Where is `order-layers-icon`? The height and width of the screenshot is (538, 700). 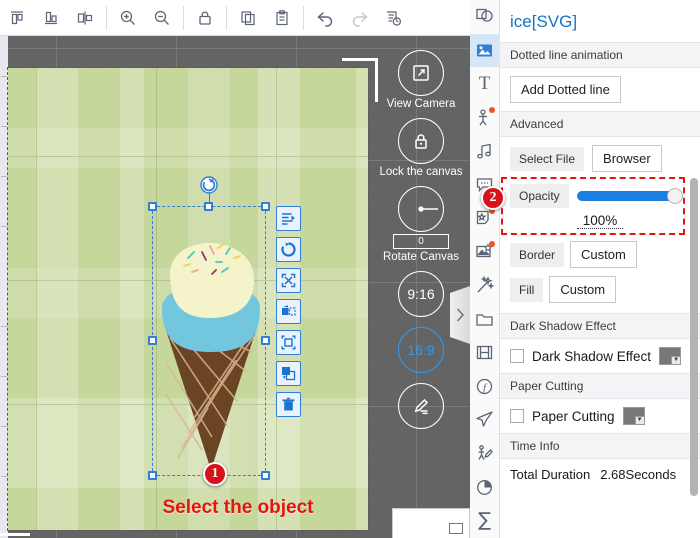 order-layers-icon is located at coordinates (288, 218).